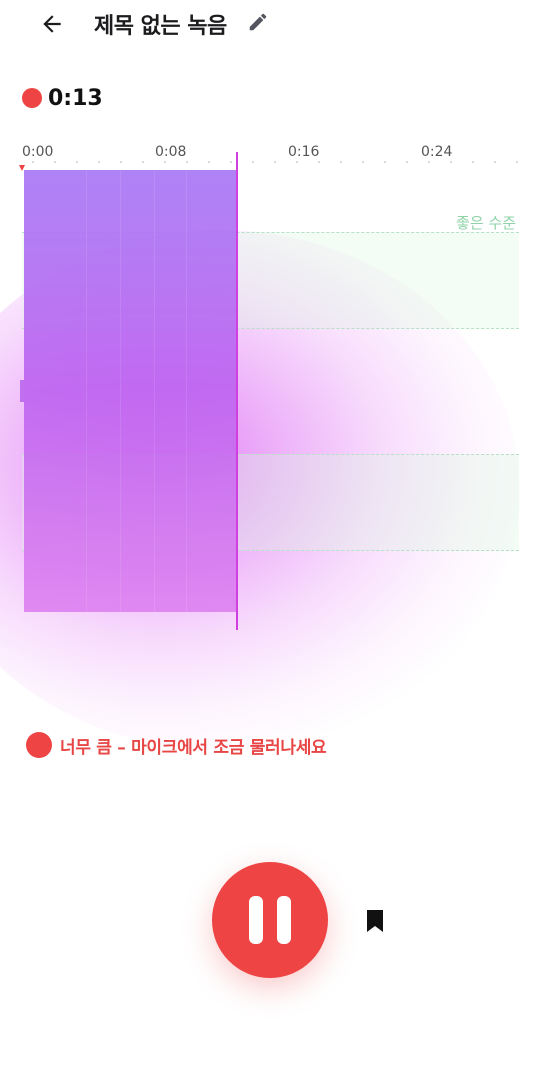  I want to click on back-button, so click(52, 24).